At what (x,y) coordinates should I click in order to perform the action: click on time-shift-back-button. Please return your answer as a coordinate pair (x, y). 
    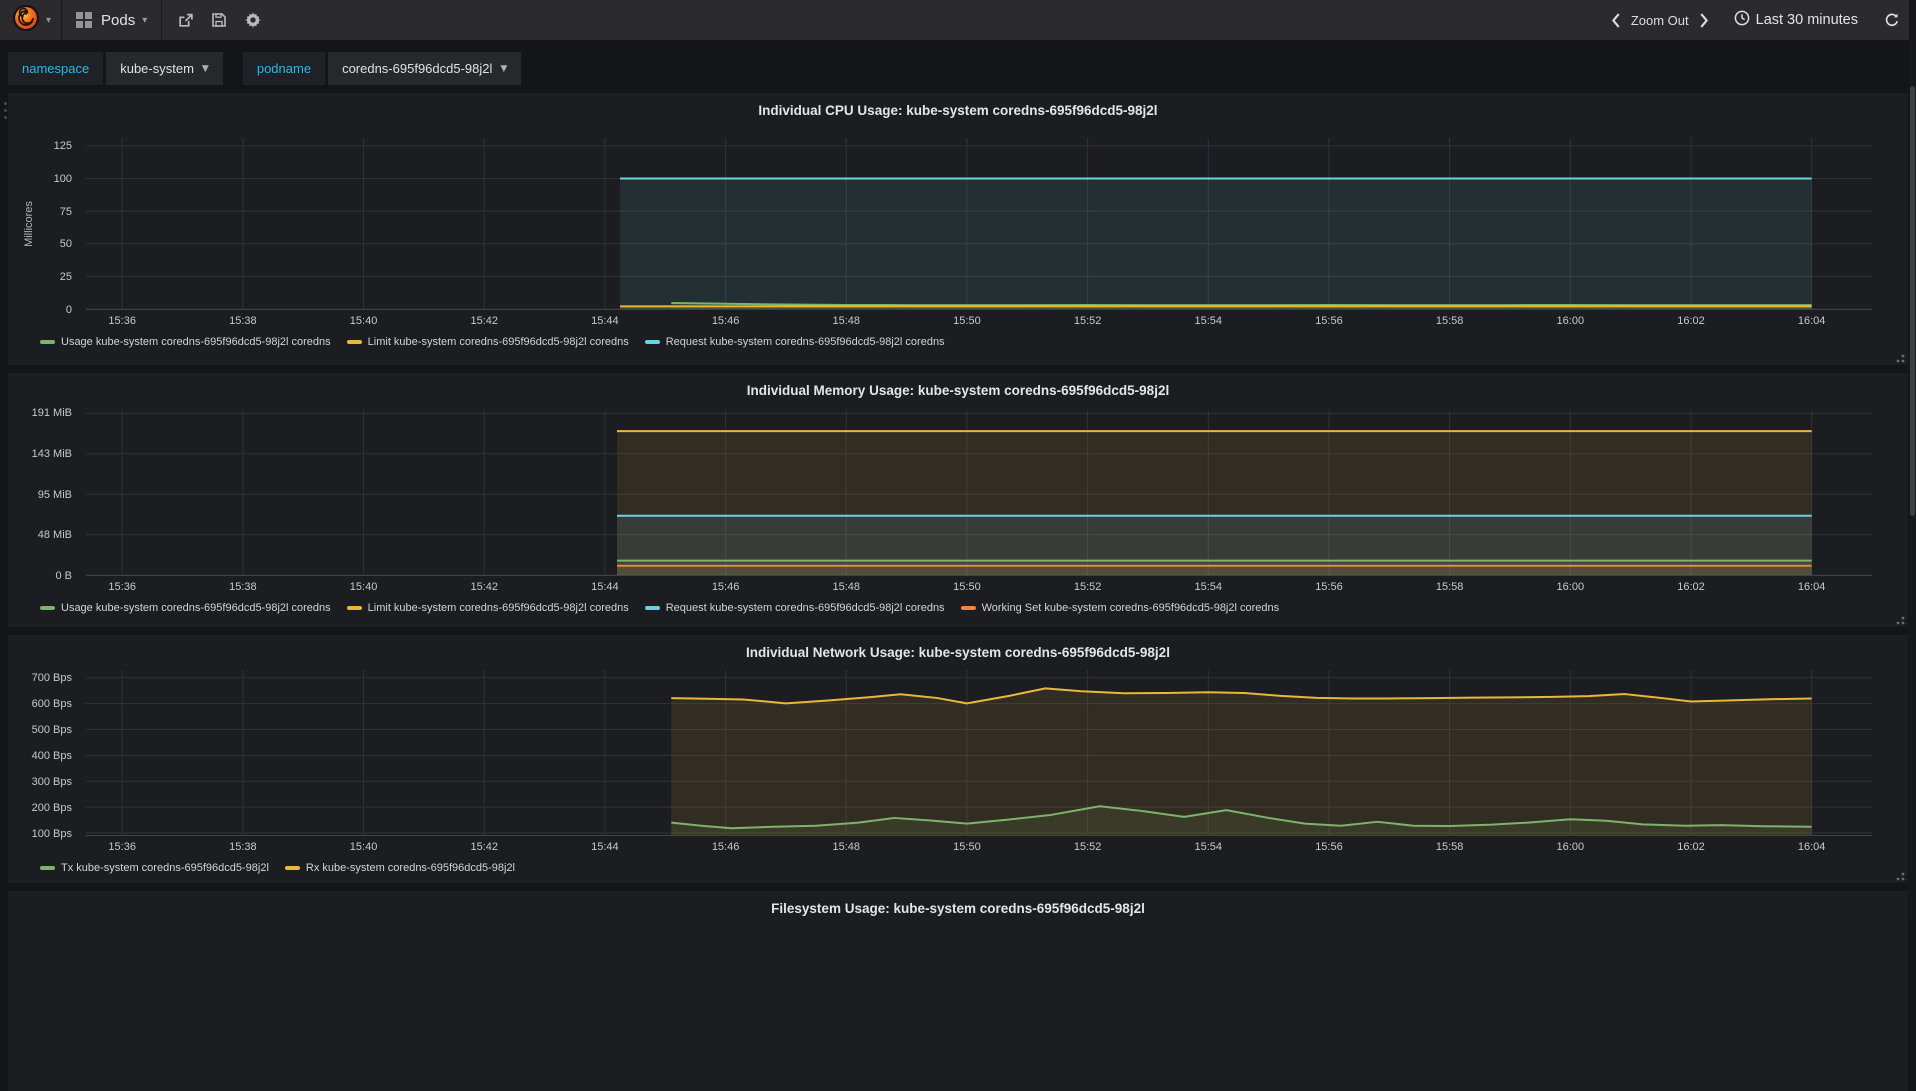
    Looking at the image, I should click on (1615, 20).